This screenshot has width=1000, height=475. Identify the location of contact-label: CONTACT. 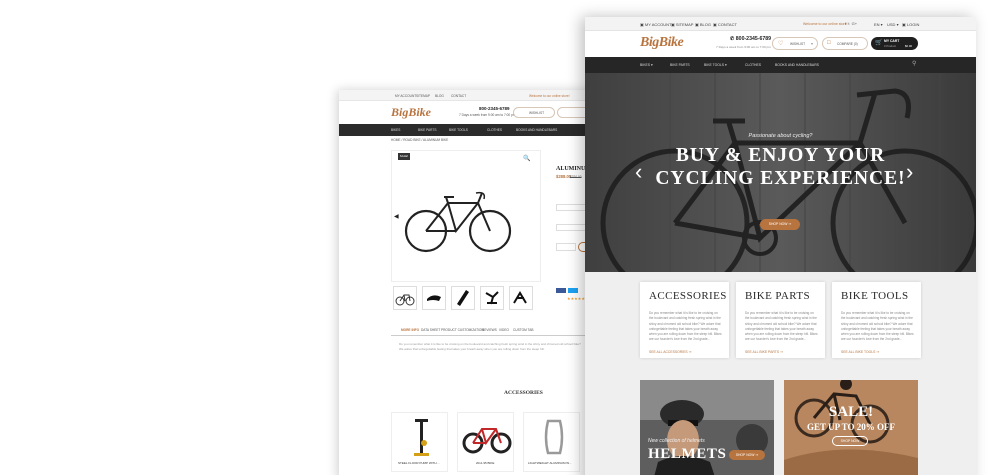
(727, 24).